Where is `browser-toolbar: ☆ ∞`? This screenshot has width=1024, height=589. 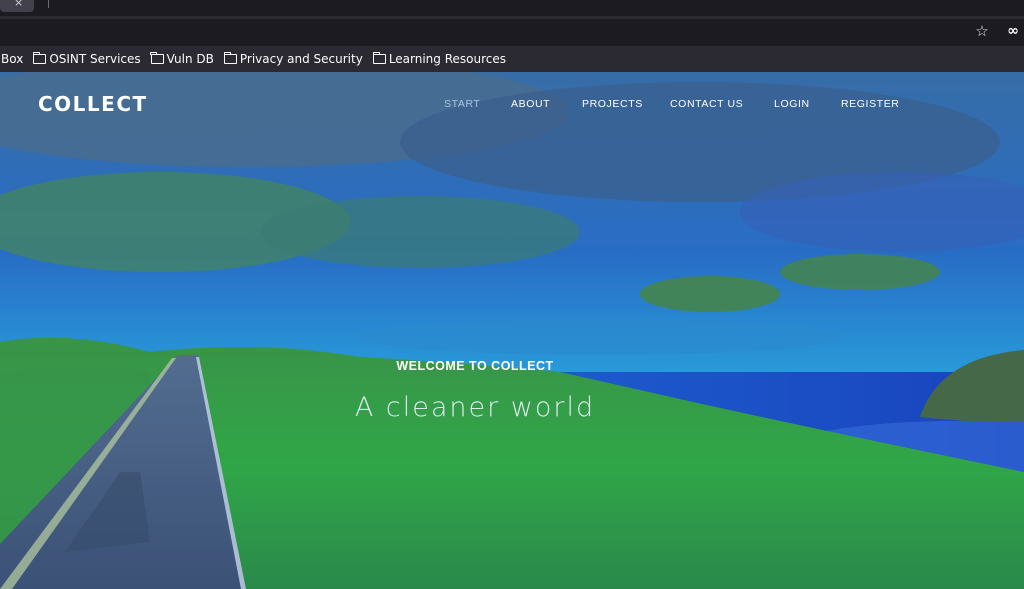
browser-toolbar: ☆ ∞ is located at coordinates (512, 32).